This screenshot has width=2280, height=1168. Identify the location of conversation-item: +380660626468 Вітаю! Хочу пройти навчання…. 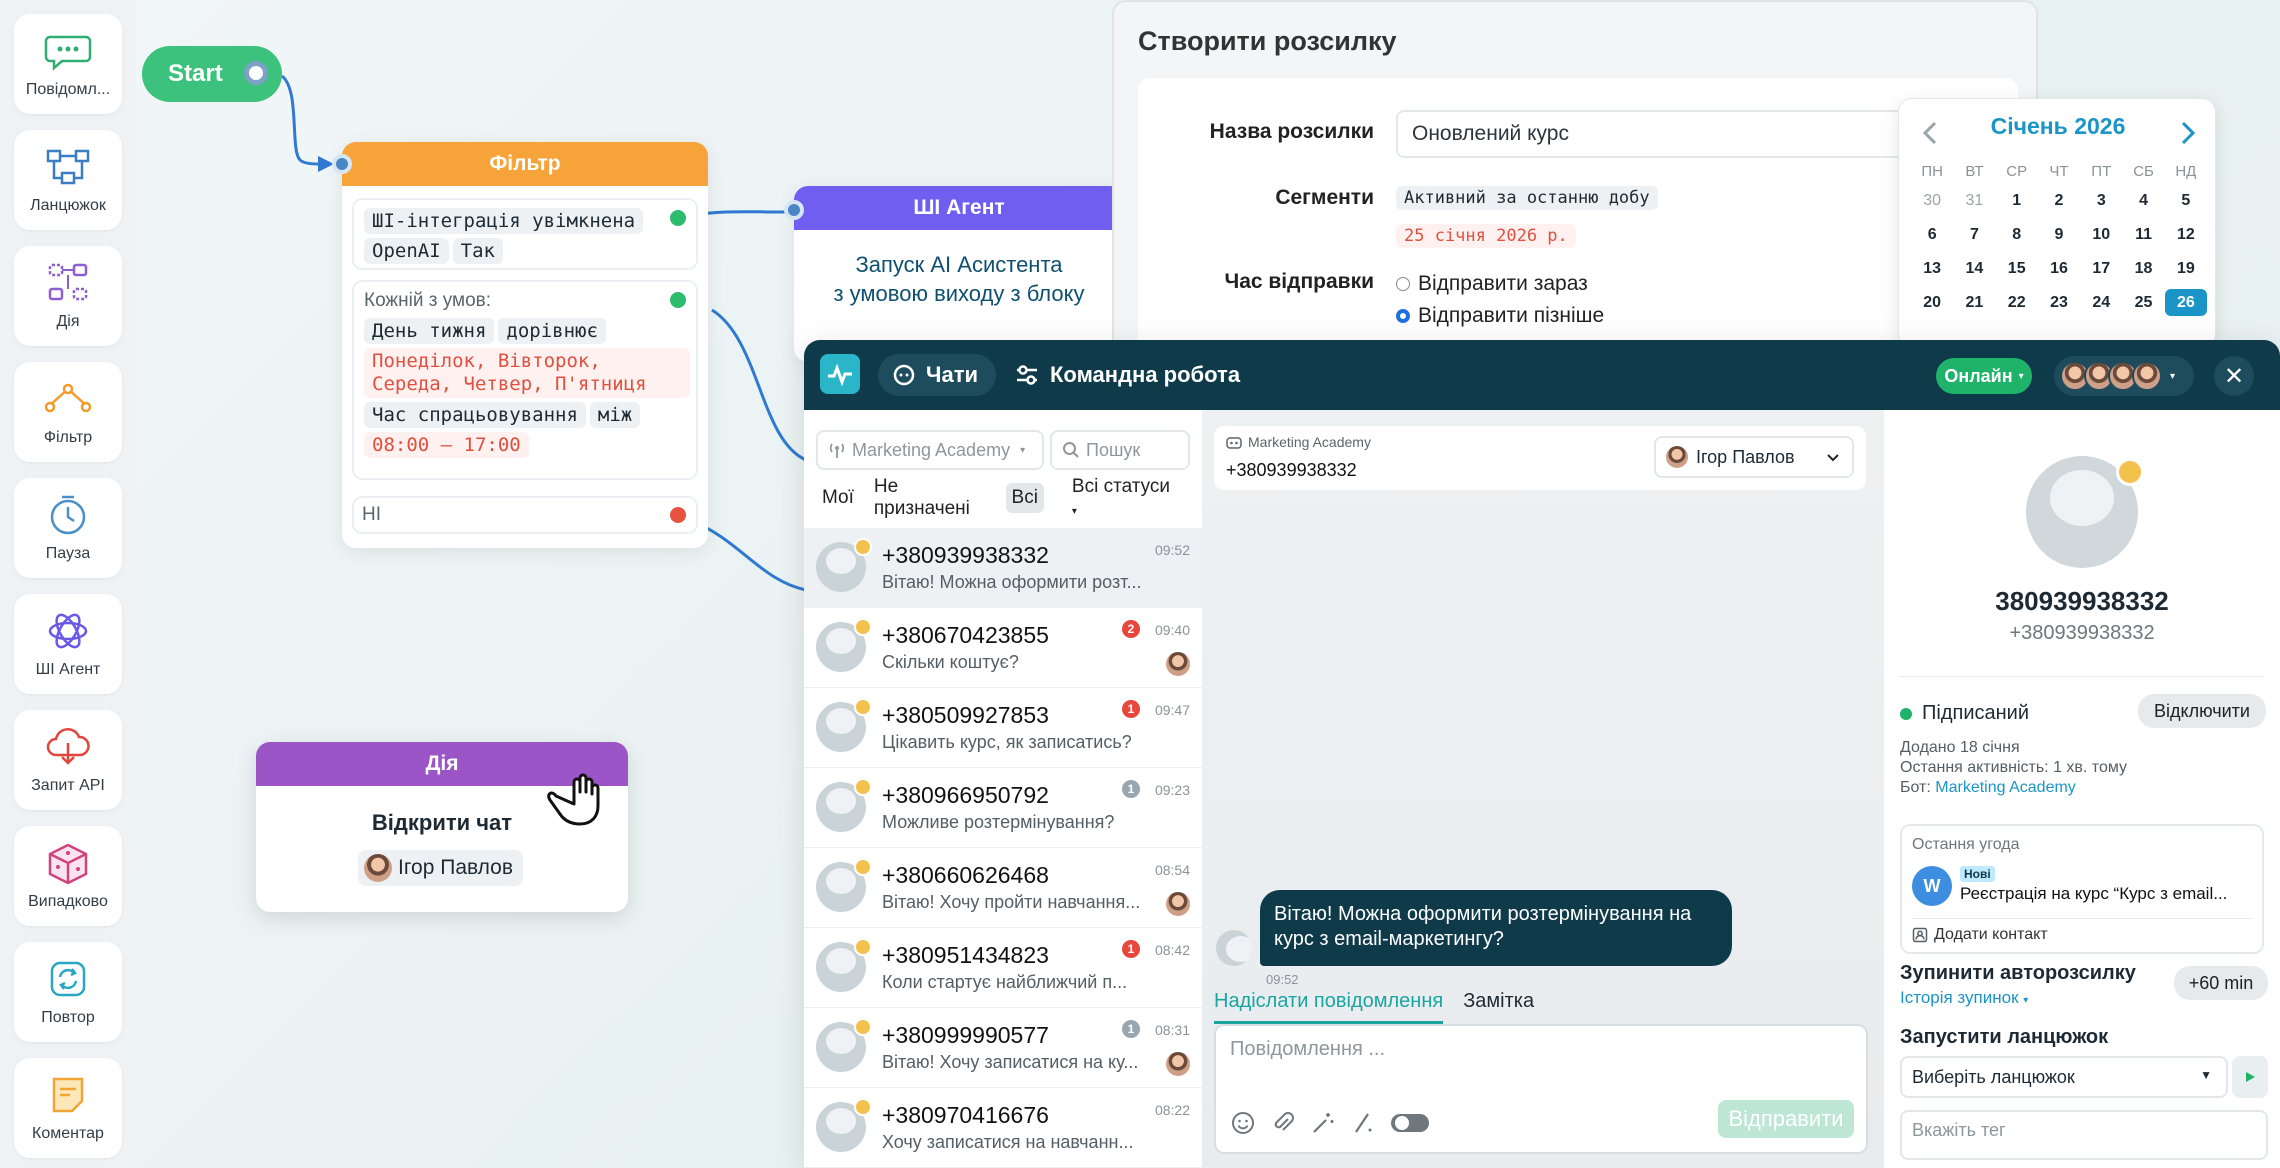
(1003, 888).